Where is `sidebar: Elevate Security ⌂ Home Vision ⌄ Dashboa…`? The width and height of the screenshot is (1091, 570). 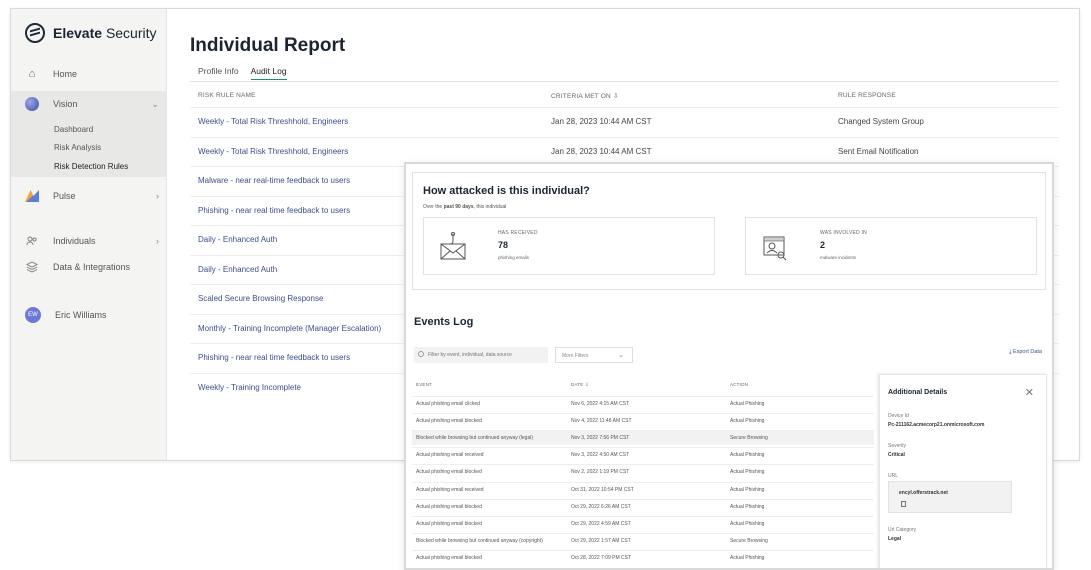
sidebar: Elevate Security ⌂ Home Vision ⌄ Dashboa… is located at coordinates (89, 234).